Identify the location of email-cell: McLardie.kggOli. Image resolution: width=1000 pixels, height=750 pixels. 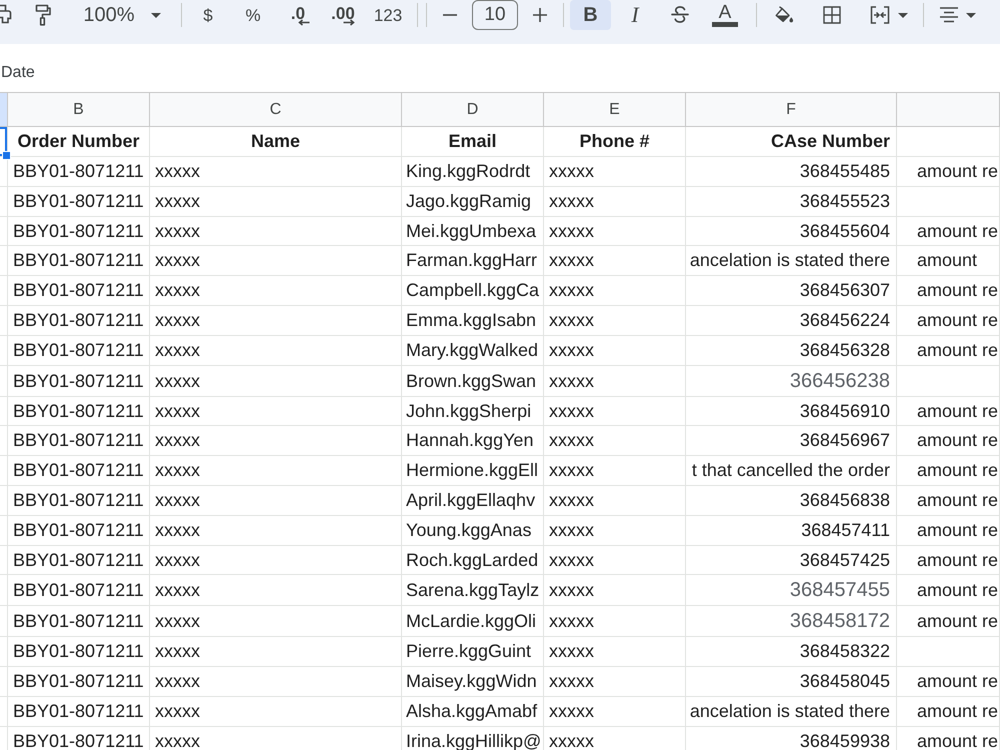
(473, 622).